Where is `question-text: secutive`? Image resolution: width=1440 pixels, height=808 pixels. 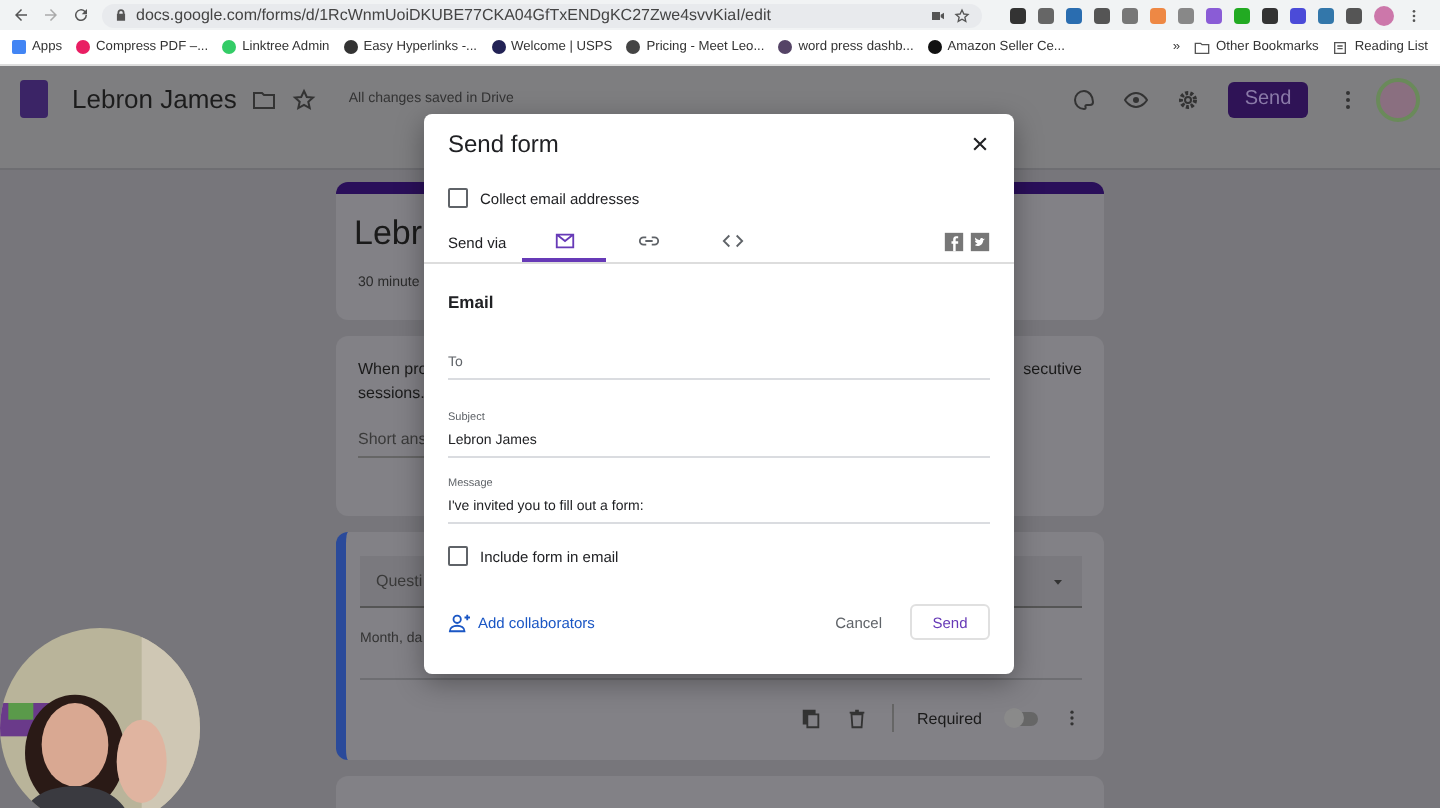
question-text: secutive is located at coordinates (1052, 369).